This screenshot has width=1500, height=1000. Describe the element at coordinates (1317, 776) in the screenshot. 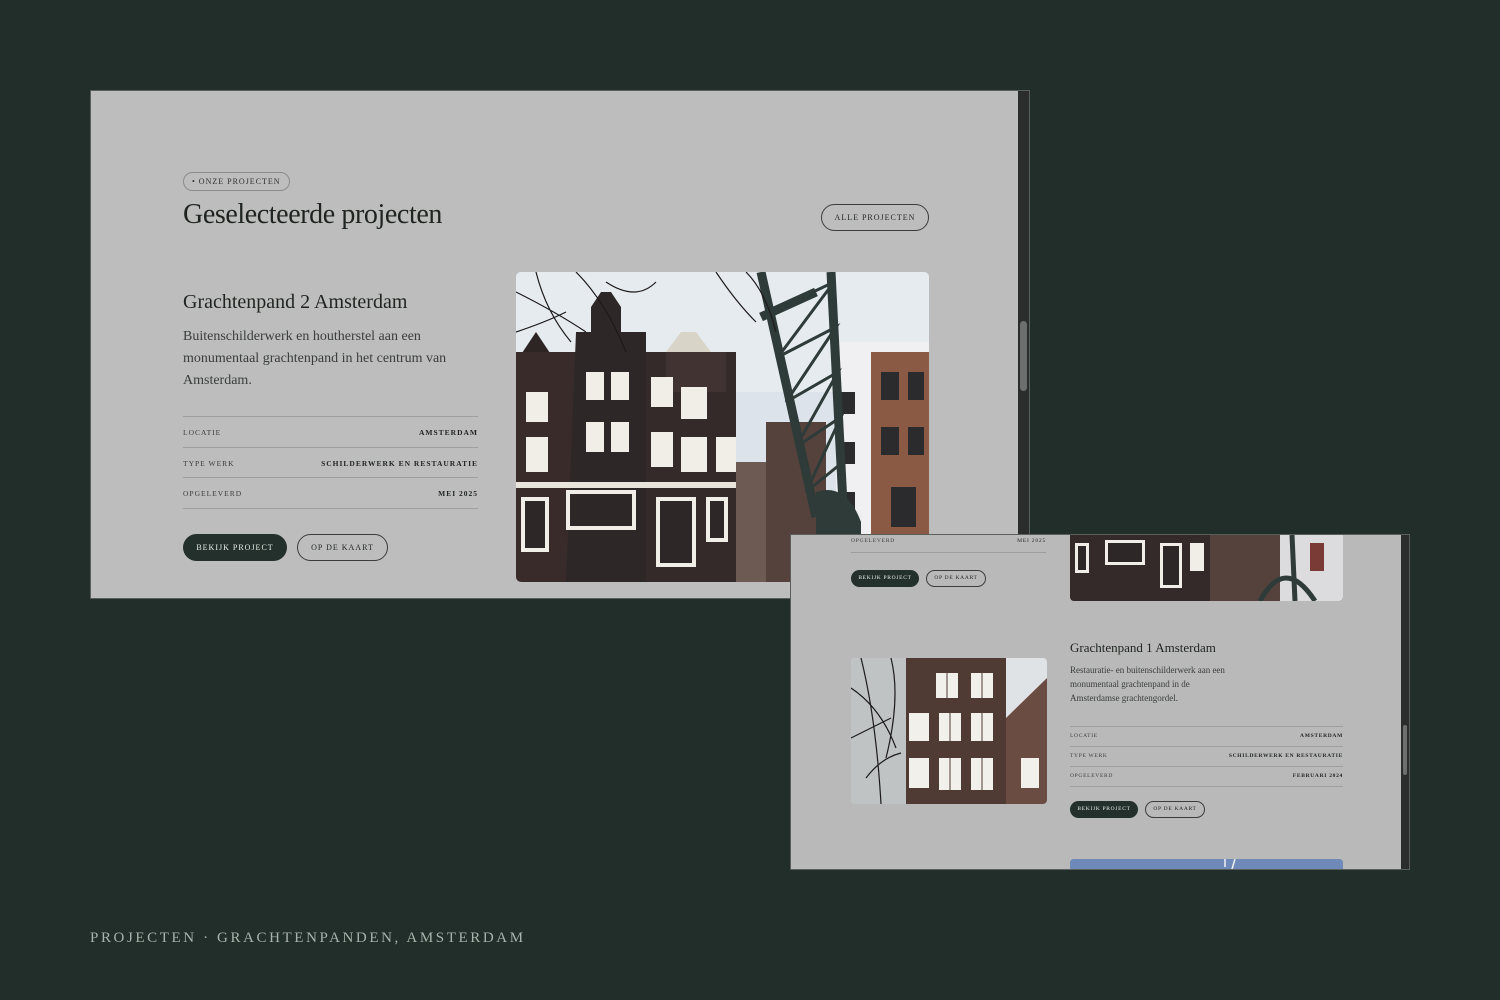

I see `spec-value: FEBRUARI 2024` at that location.